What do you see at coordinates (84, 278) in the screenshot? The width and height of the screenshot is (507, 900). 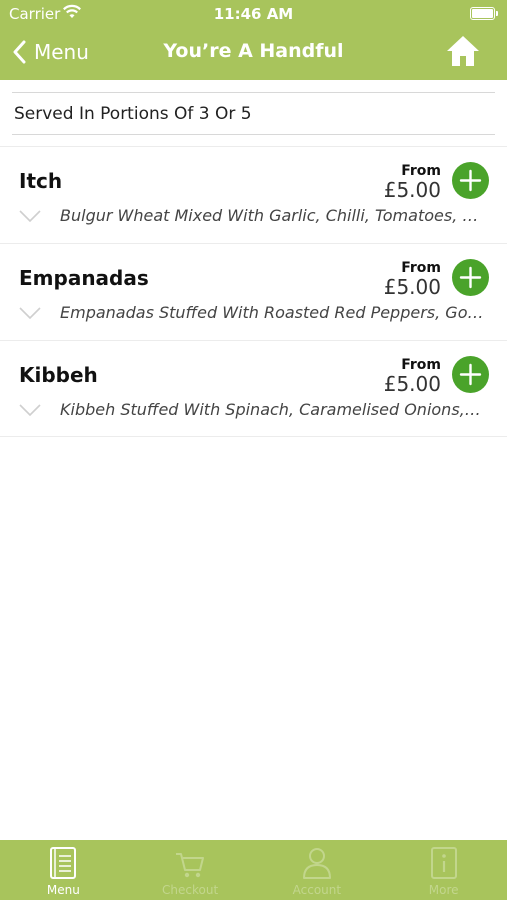 I see `item-name: Empanadas` at bounding box center [84, 278].